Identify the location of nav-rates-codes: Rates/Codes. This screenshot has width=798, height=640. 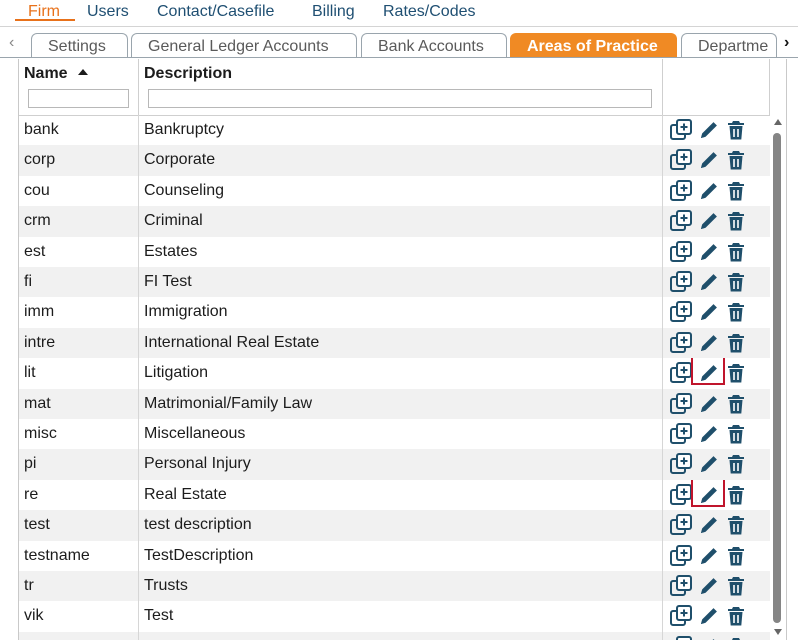
(429, 12).